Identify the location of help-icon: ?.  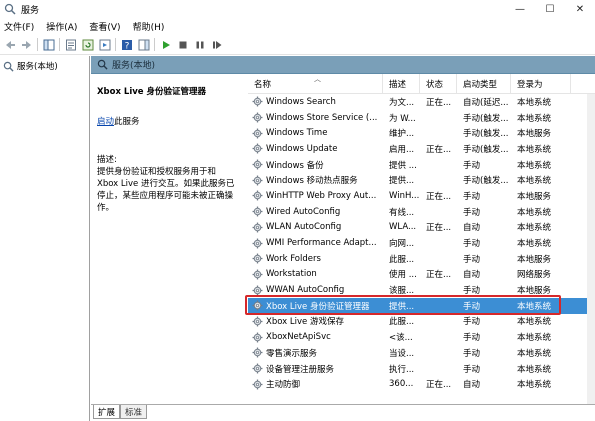
(126, 44).